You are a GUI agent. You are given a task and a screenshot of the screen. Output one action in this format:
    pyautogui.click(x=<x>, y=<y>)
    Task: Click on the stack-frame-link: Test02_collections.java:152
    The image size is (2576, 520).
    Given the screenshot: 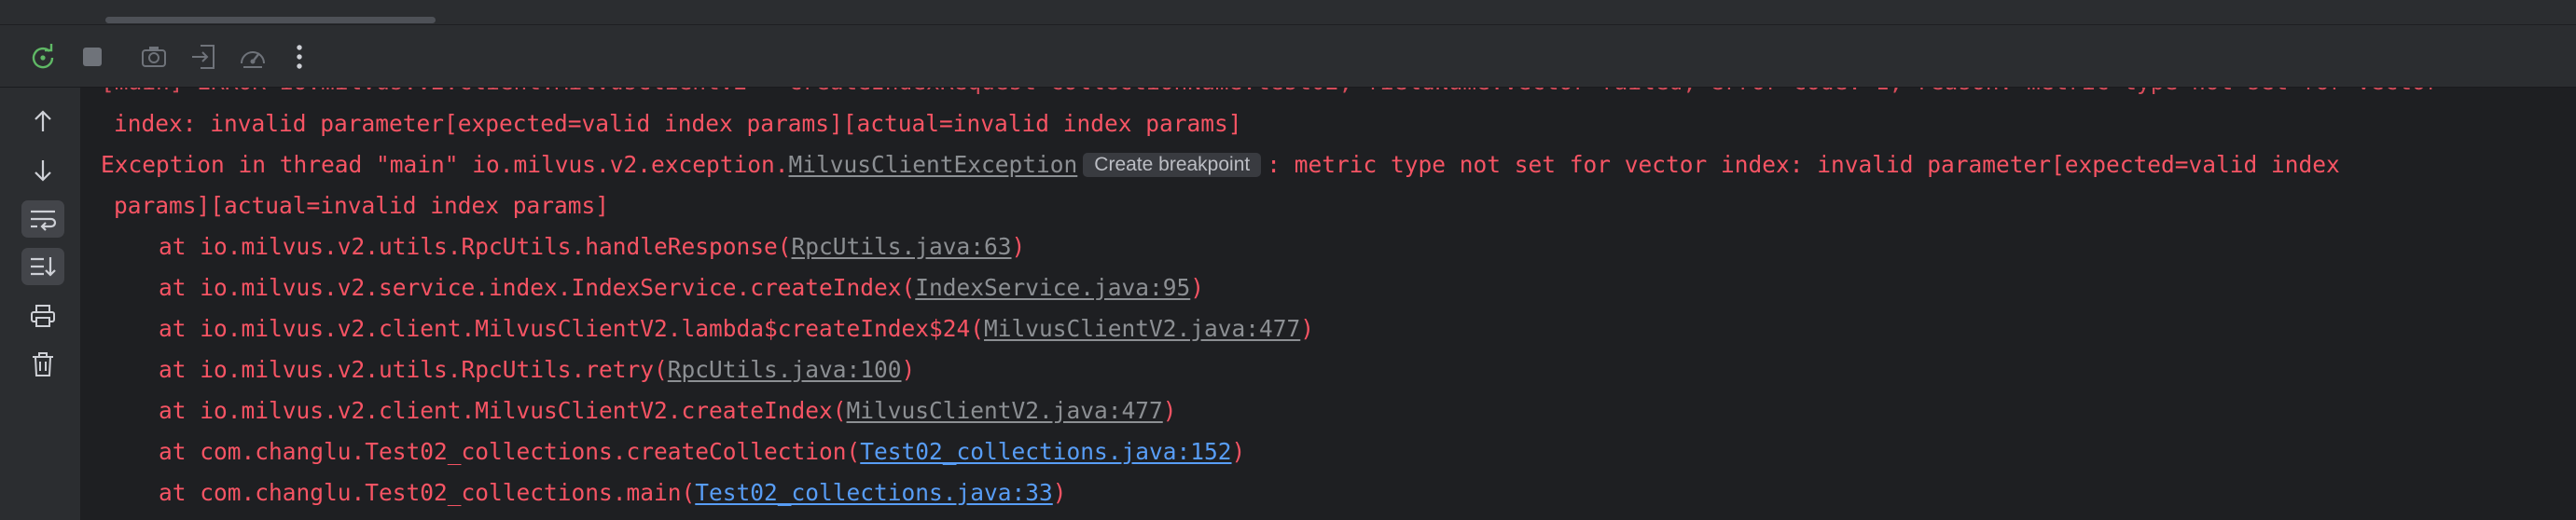 What is the action you would take?
    pyautogui.click(x=1045, y=451)
    